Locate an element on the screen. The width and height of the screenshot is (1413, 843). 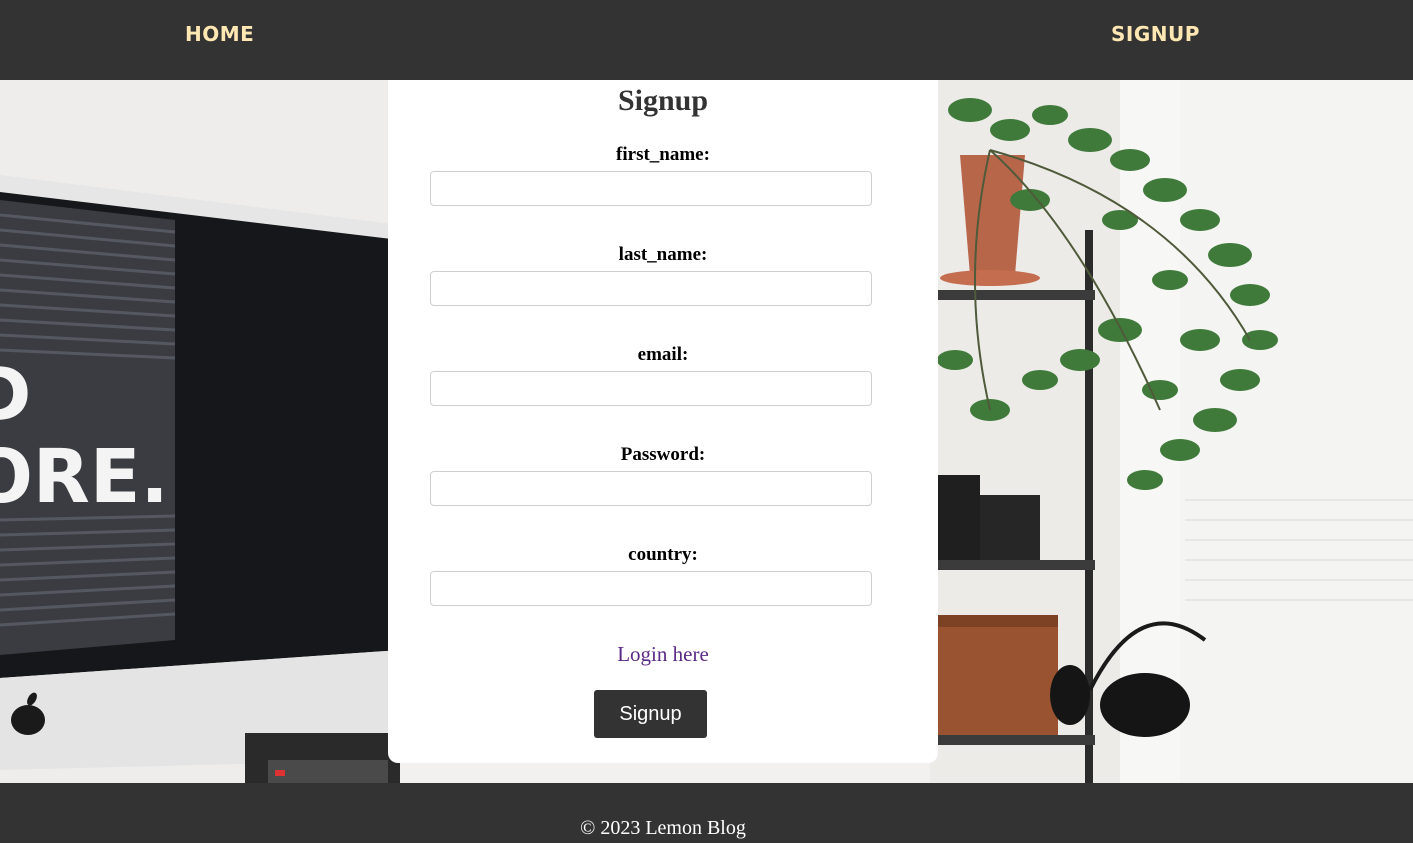
top-navbar: HOME SIGNUP is located at coordinates (706, 40).